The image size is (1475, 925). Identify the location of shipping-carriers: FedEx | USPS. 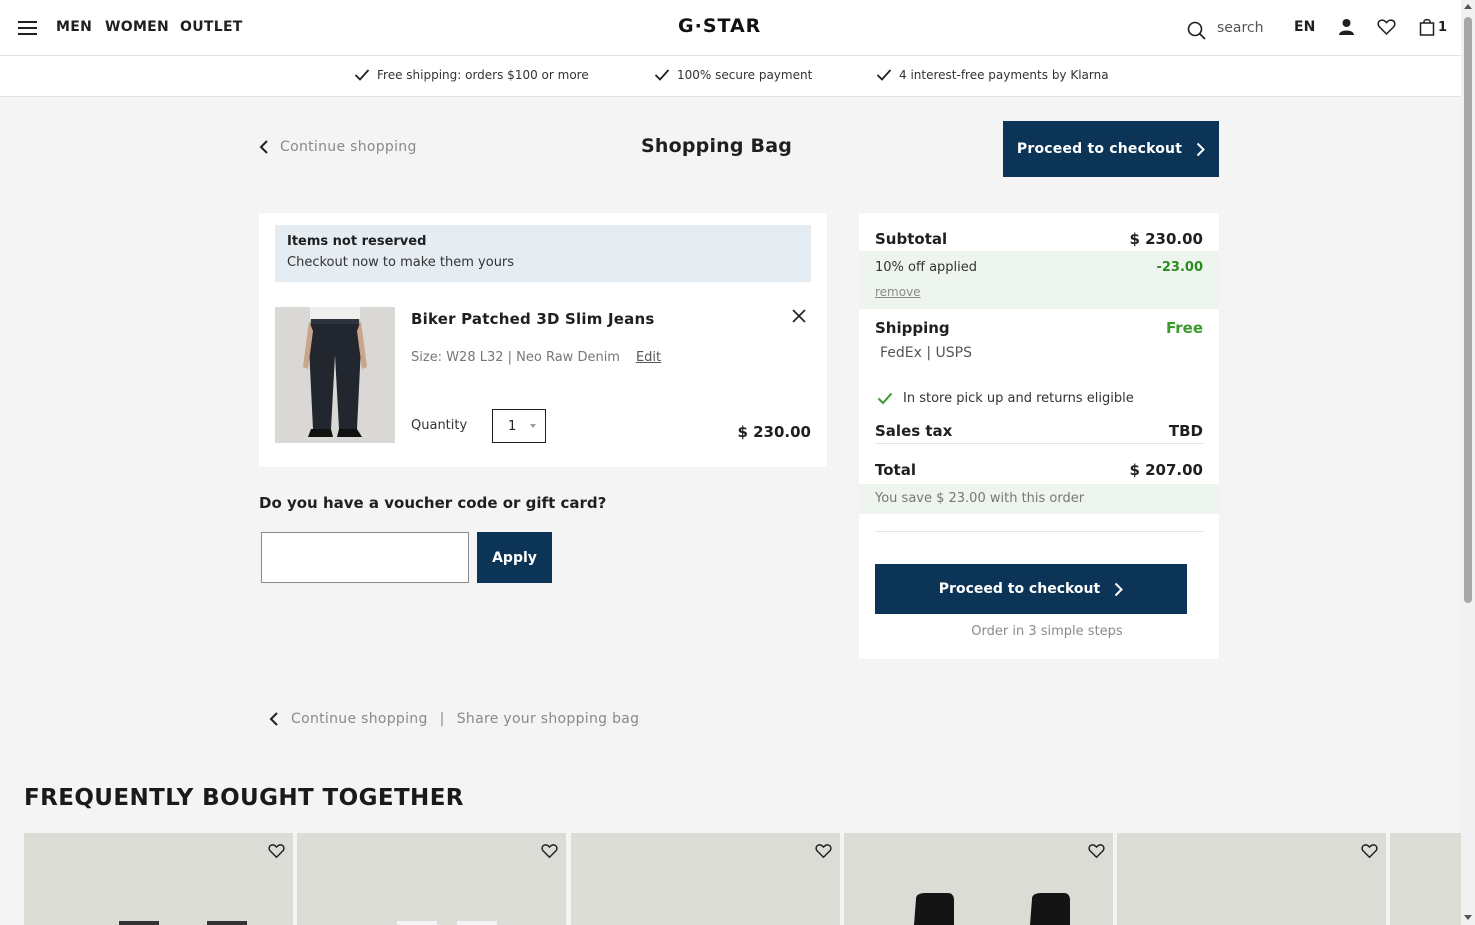
(926, 353).